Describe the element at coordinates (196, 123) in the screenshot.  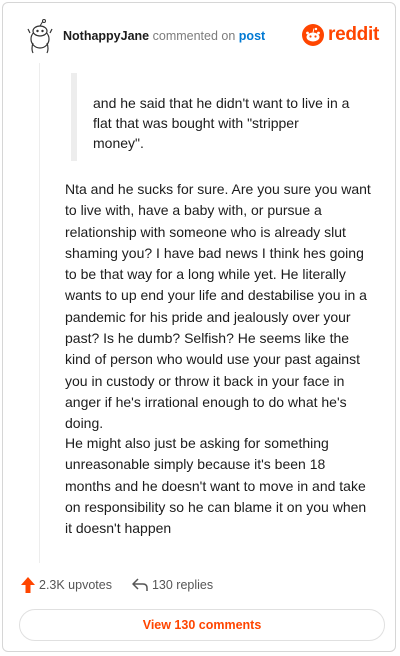
I see `quote-line: flat that was bought with "stripper` at that location.